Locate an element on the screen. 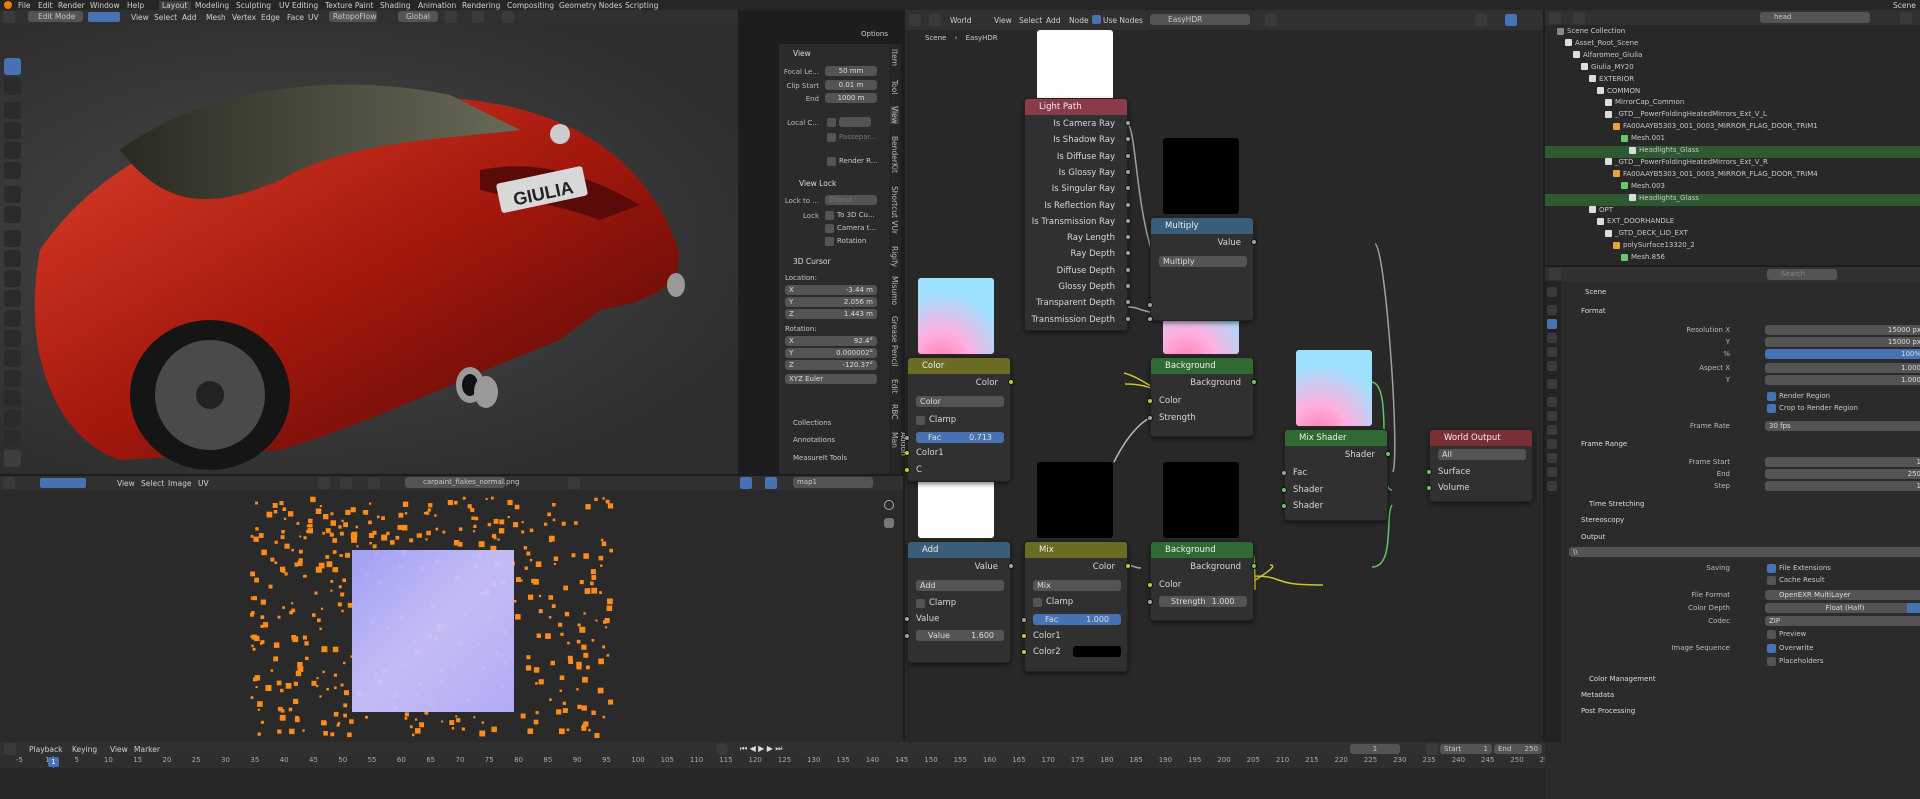 This screenshot has width=1920, height=799. transform-tool-icon is located at coordinates (12, 170).